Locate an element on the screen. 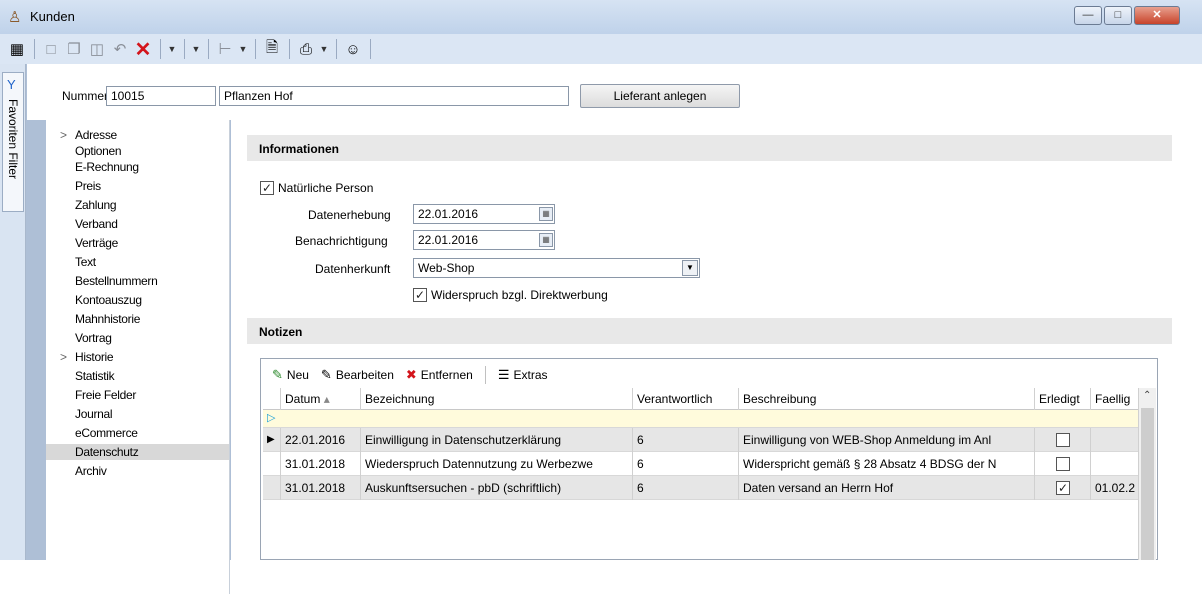 The height and width of the screenshot is (594, 1202). datenherkunft-select: Web-Shop is located at coordinates (556, 268).